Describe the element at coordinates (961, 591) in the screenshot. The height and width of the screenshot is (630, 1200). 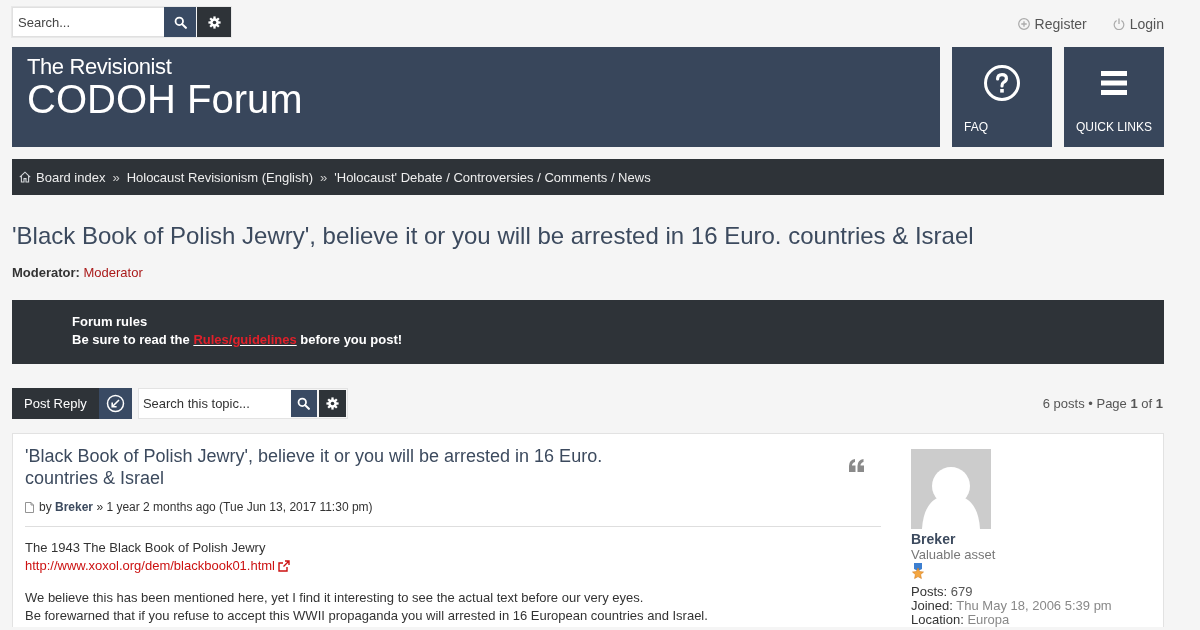
I see `detail-value: 679` at that location.